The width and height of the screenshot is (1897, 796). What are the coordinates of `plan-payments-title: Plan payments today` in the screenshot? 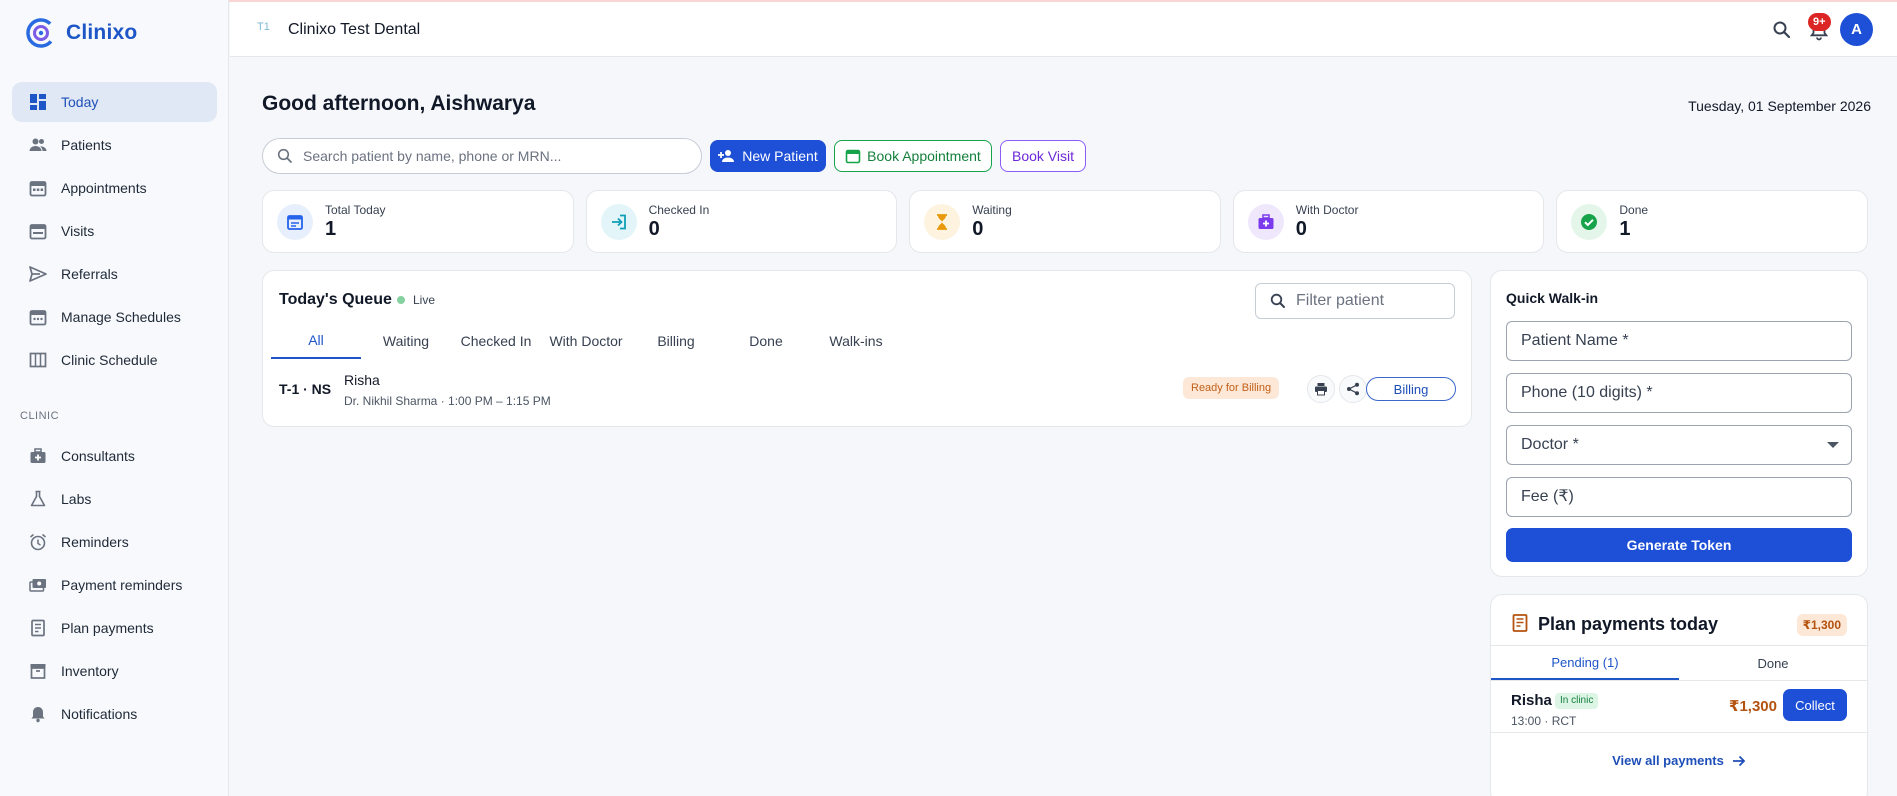 It's located at (1628, 624).